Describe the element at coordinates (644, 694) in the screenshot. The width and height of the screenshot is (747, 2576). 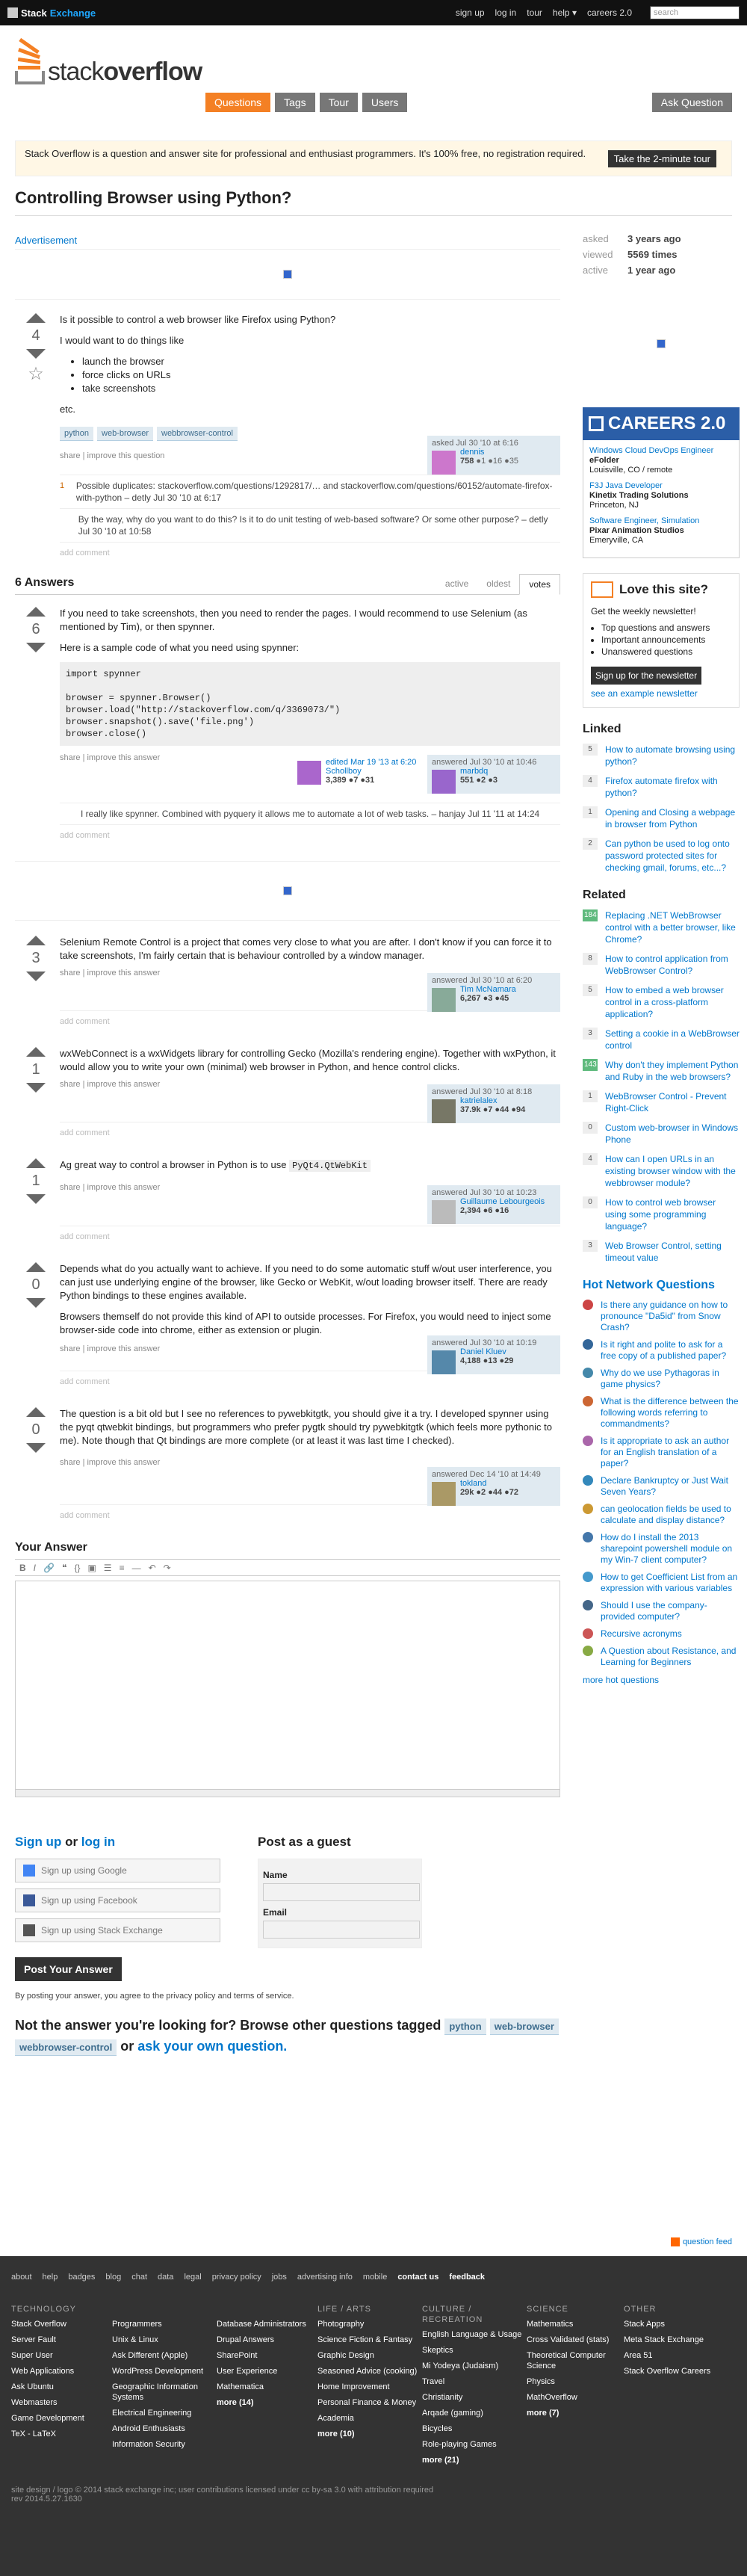
I see `example-newsletter-link: see an example newsletter` at that location.